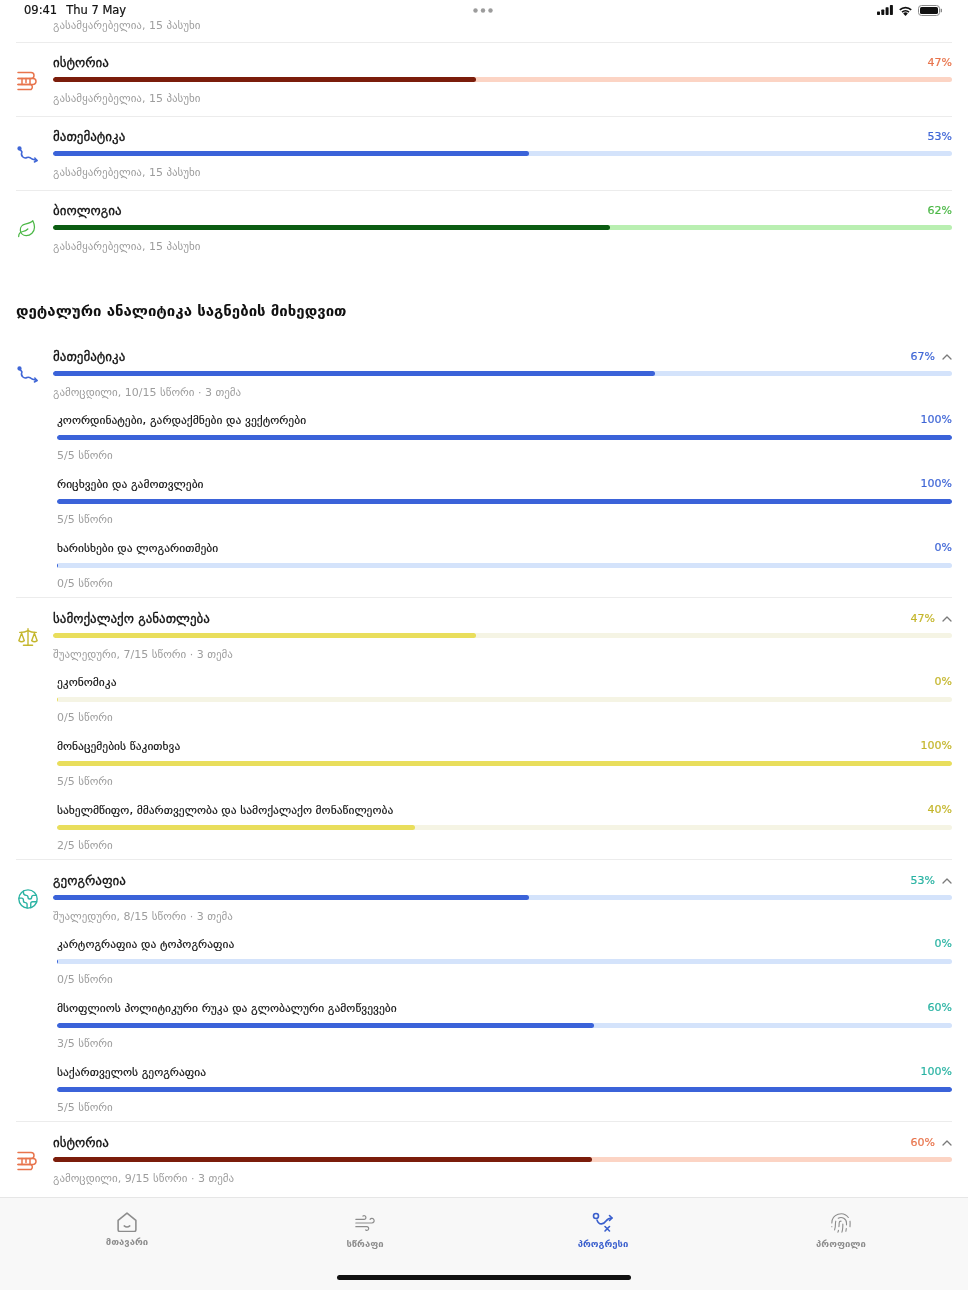  I want to click on section-heading: დეტალური ანალიტიკა საგნების მიხედვით, so click(182, 311).